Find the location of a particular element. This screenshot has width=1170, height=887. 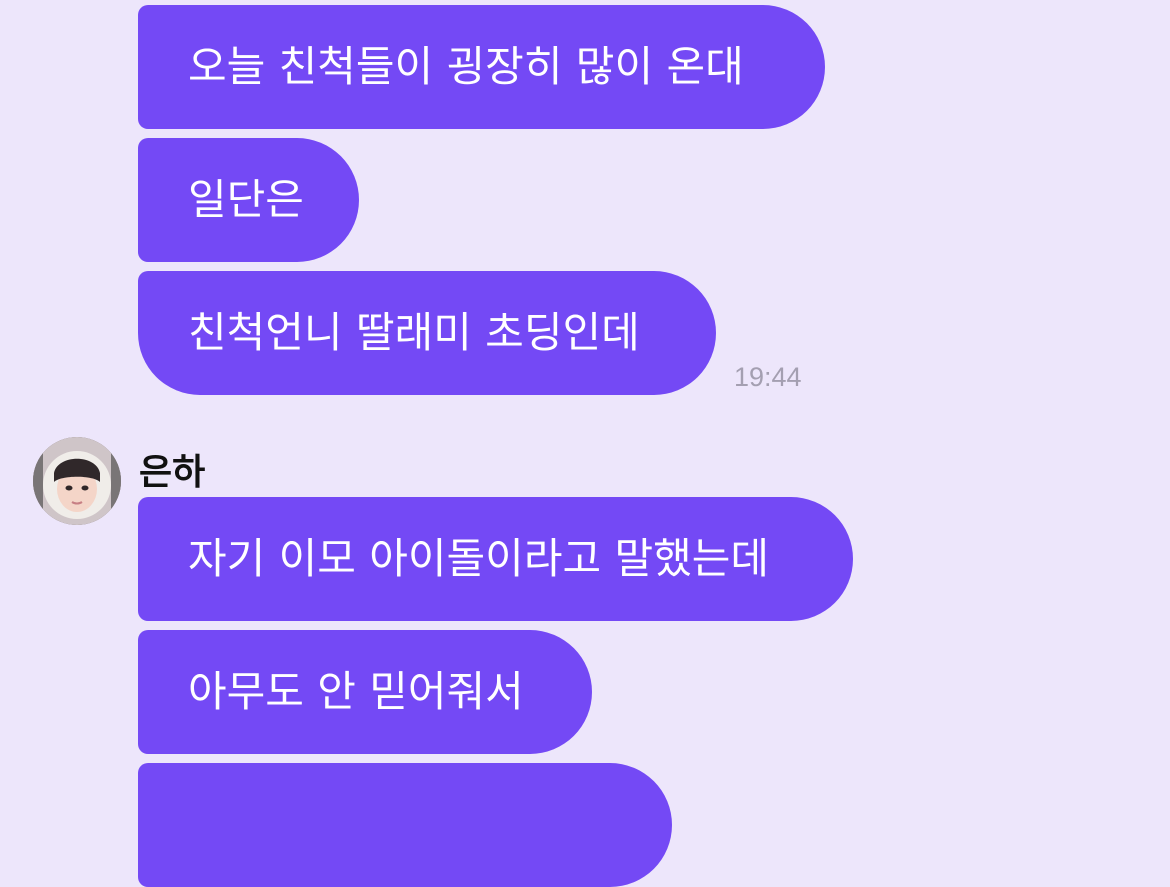

message-text: 아무도 안 믿어줘서 is located at coordinates (356, 691).